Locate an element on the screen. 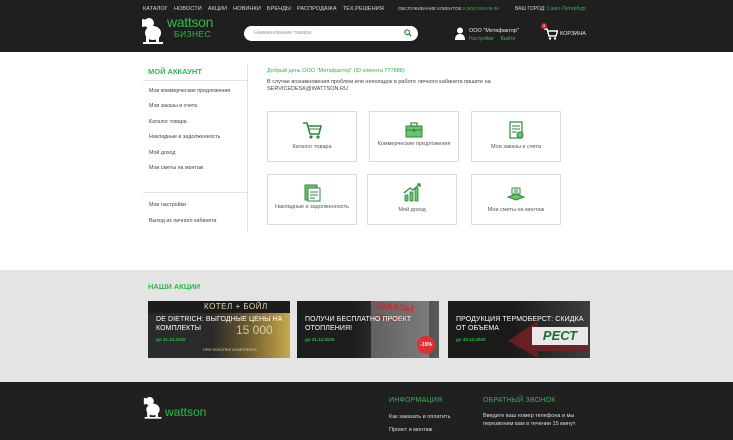  city-value: Санкт-Петербург is located at coordinates (566, 9).